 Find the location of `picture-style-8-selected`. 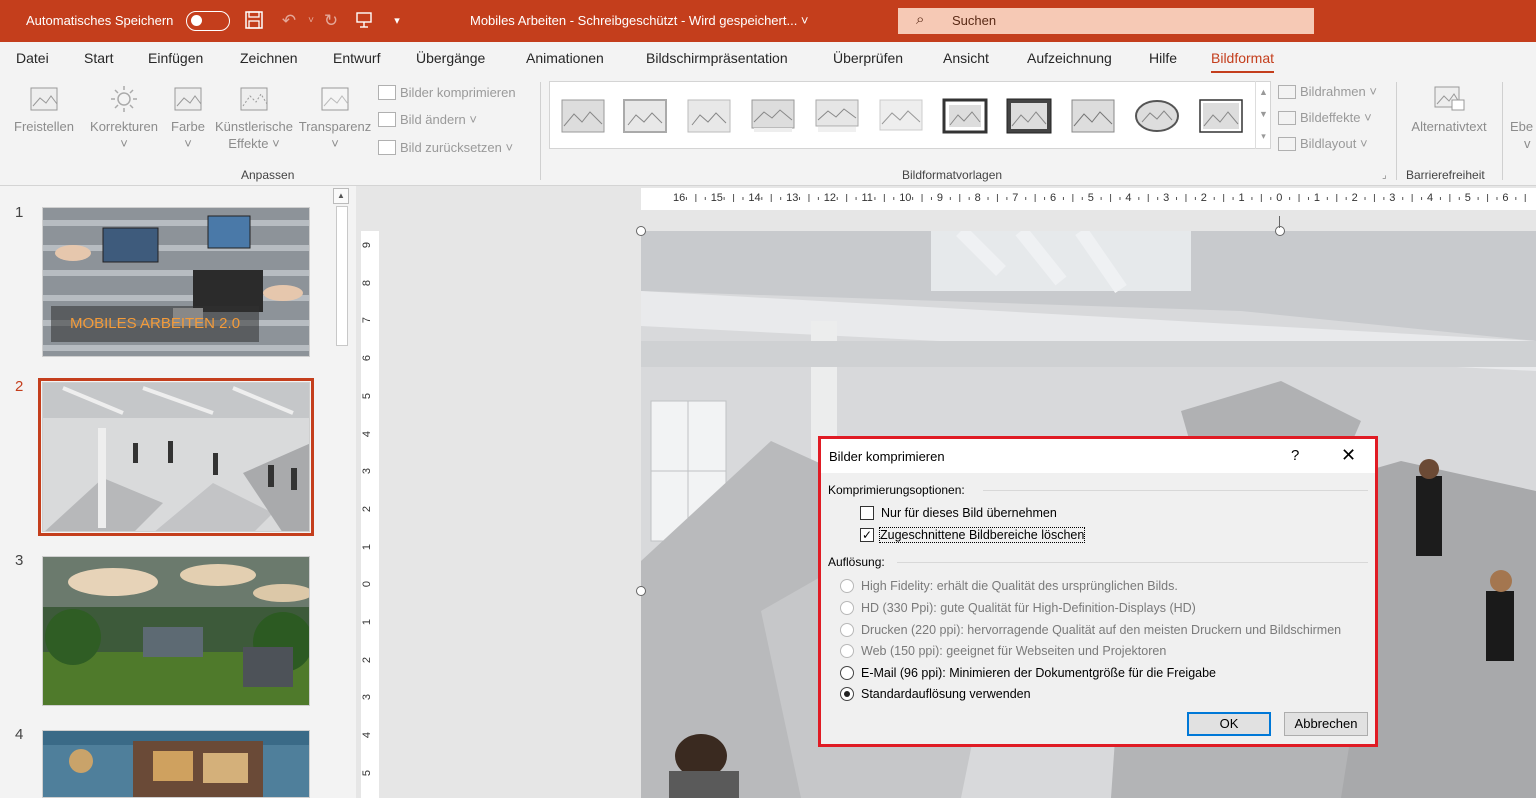

picture-style-8-selected is located at coordinates (1029, 116).